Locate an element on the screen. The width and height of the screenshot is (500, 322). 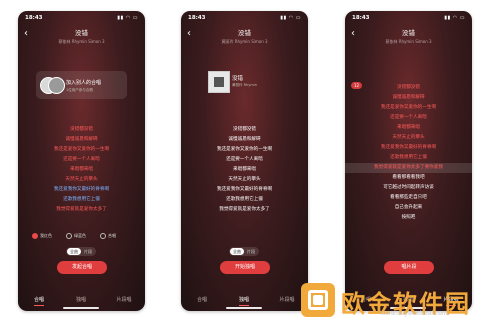
join-chorus-card: 加入别人的合唱 1位用户参与合唱 is located at coordinates (81, 85).